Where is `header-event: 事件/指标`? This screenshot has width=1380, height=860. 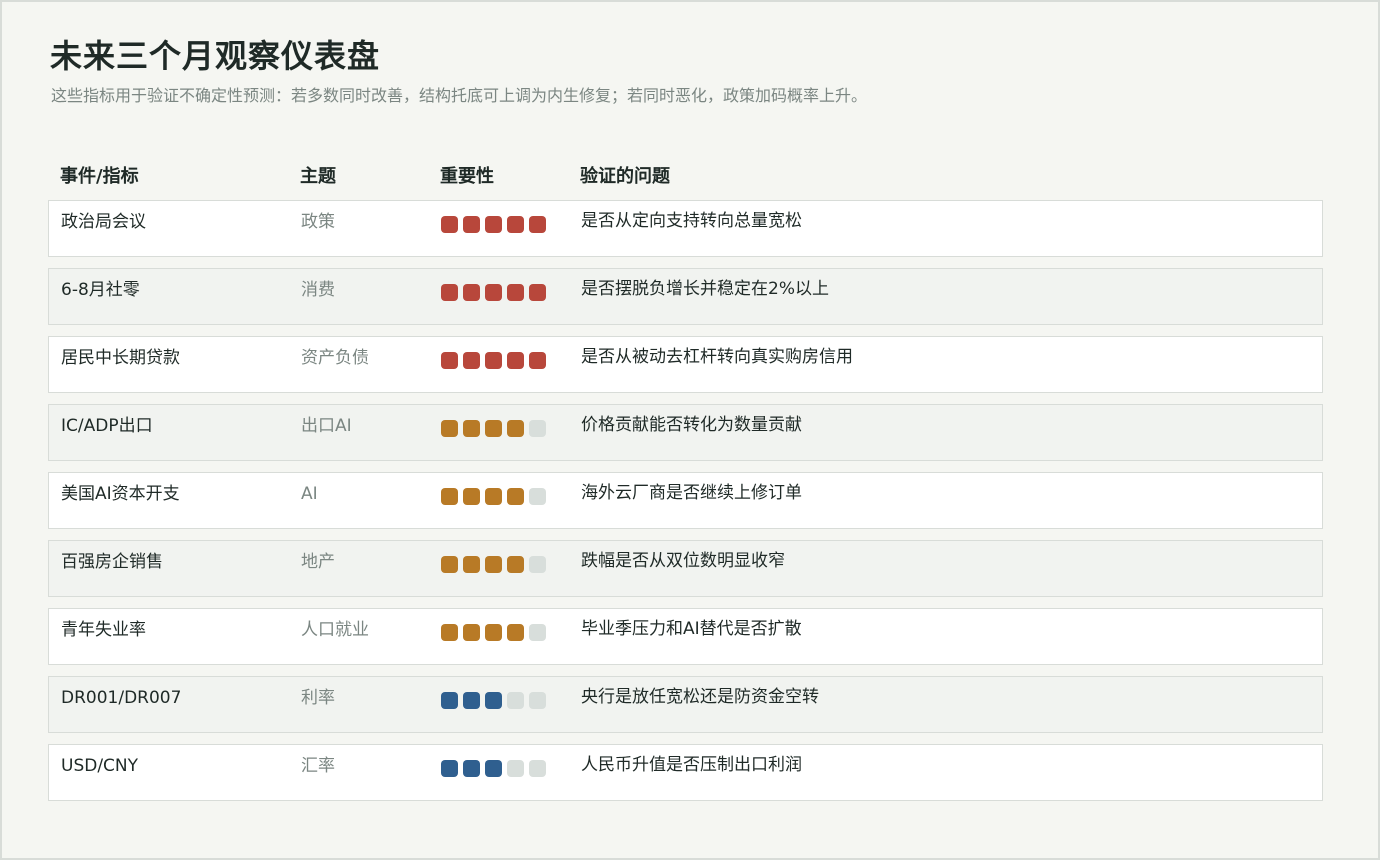
header-event: 事件/指标 is located at coordinates (99, 176).